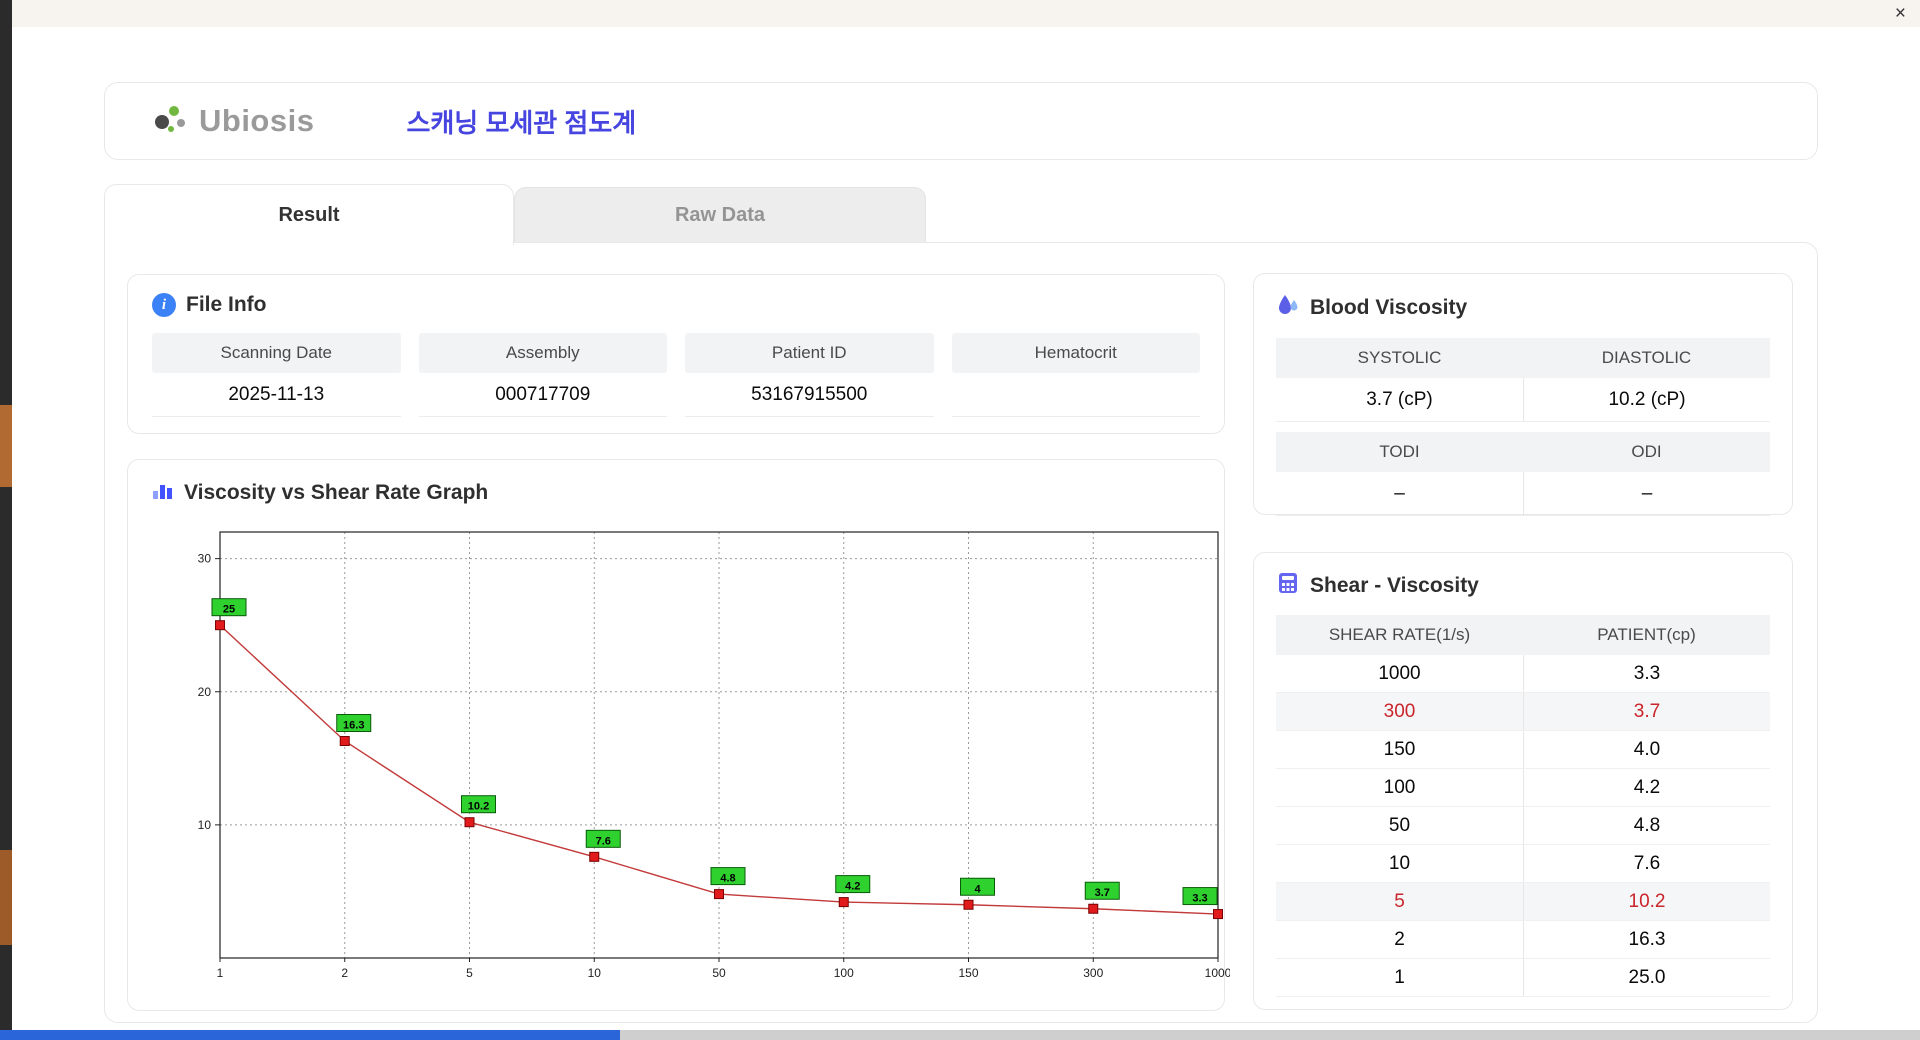  What do you see at coordinates (1399, 400) in the screenshot?
I see `systolic-value: 3.7 (cP)` at bounding box center [1399, 400].